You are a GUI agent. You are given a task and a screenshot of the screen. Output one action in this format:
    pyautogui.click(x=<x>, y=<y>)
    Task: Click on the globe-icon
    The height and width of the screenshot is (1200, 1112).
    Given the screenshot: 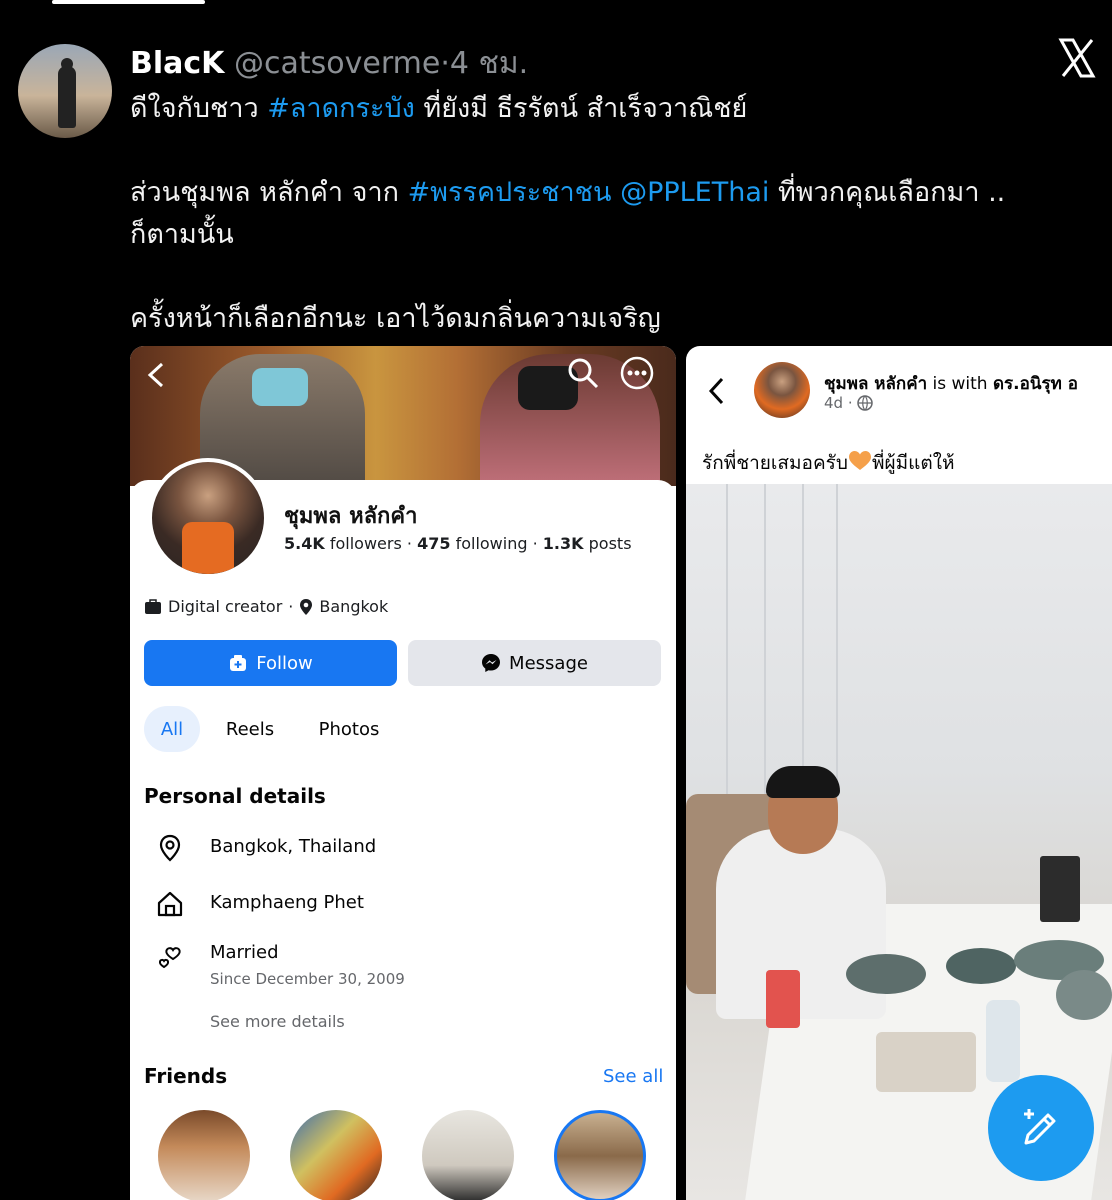 What is the action you would take?
    pyautogui.click(x=864, y=403)
    